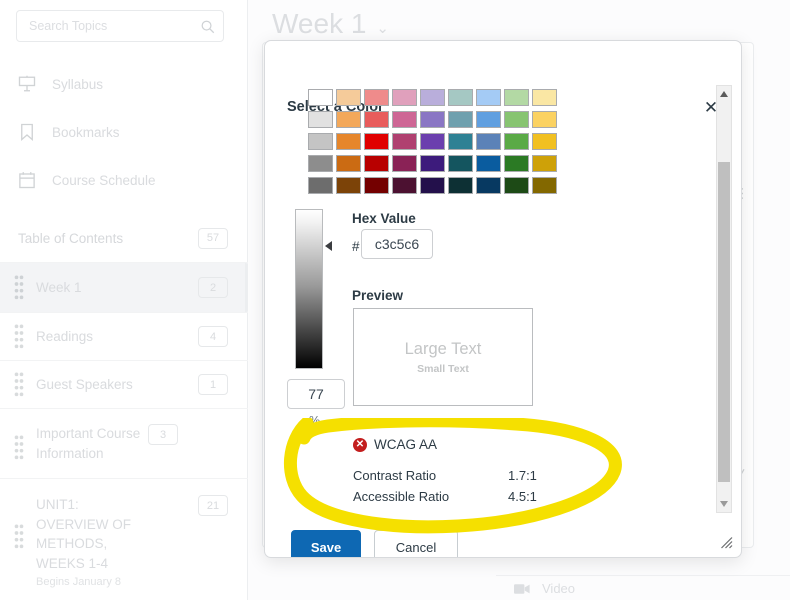  I want to click on percent-input, so click(316, 394).